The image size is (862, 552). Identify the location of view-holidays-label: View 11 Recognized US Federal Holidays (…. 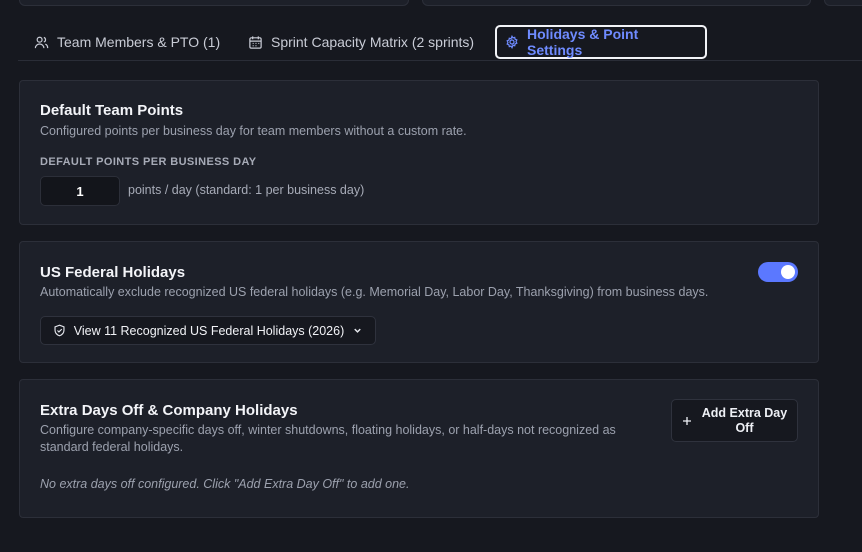
(209, 330).